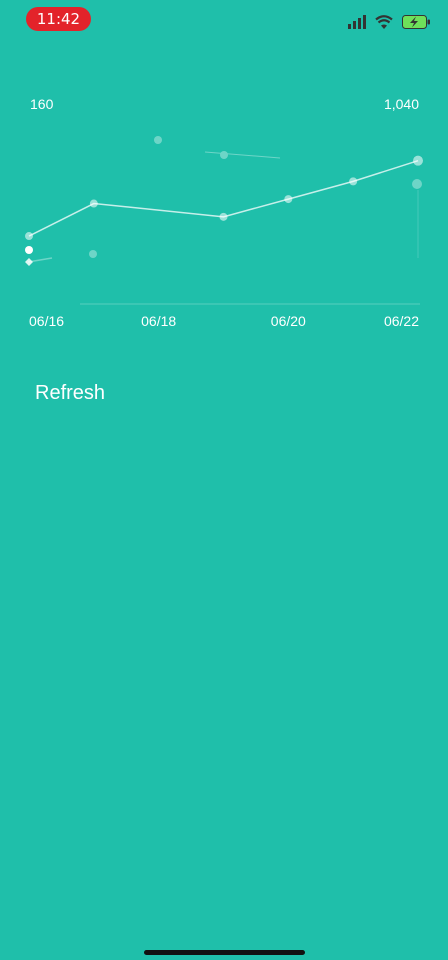  Describe the element at coordinates (29, 256) in the screenshot. I see `legend-markers` at that location.